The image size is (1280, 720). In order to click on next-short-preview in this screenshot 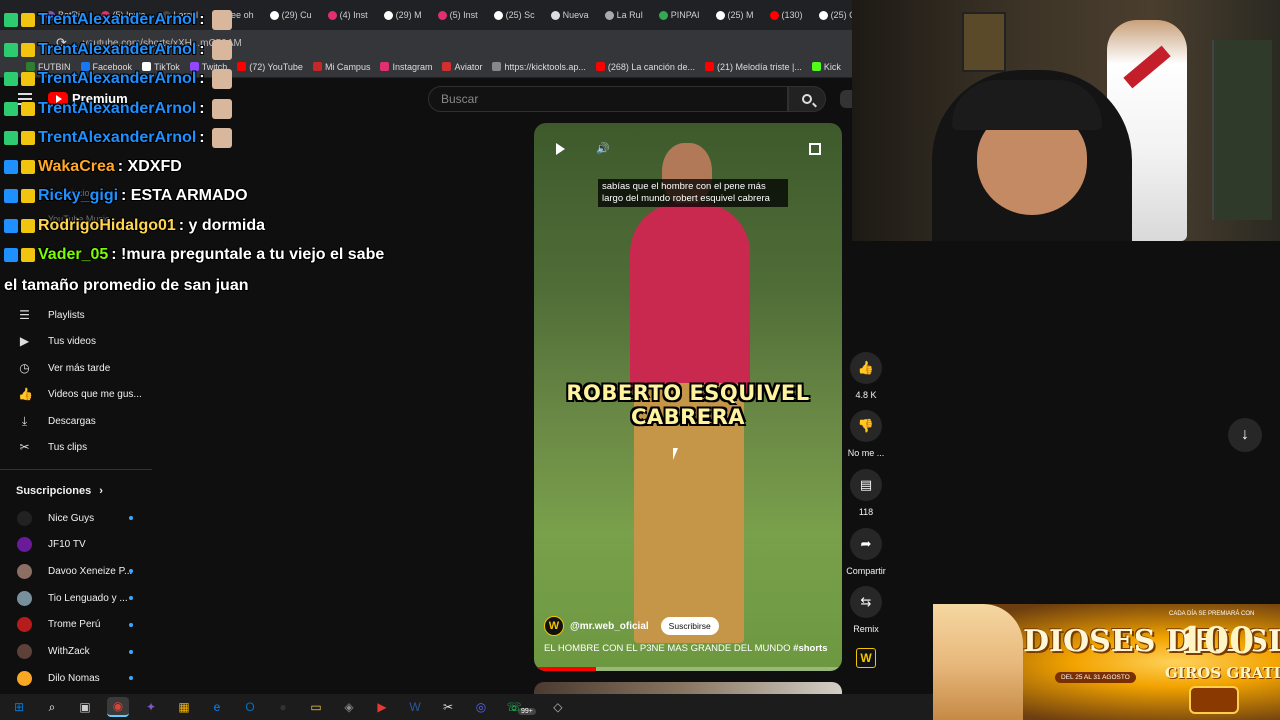, I will do `click(688, 688)`.